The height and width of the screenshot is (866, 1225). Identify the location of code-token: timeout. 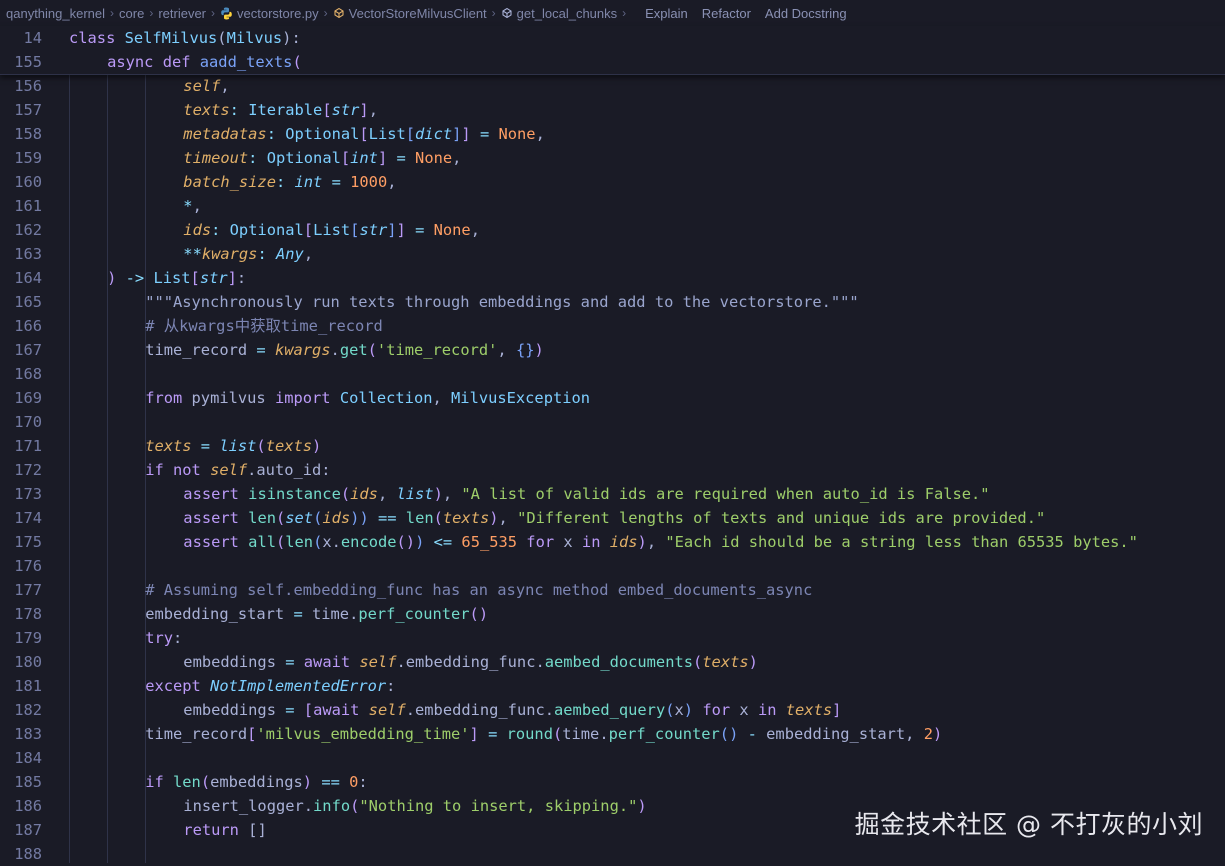
(216, 158).